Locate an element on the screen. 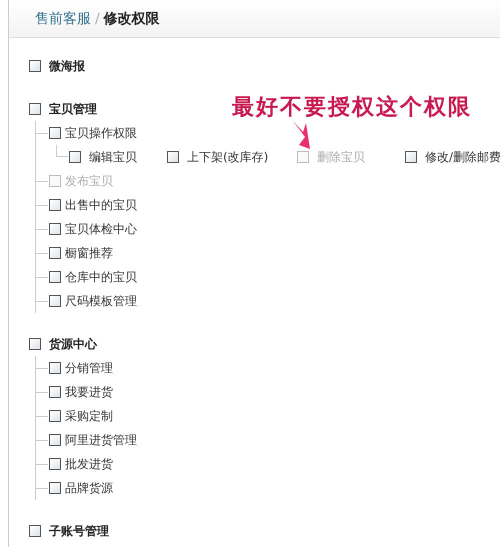 This screenshot has height=547, width=500. tree-connector is located at coordinates (62, 151).